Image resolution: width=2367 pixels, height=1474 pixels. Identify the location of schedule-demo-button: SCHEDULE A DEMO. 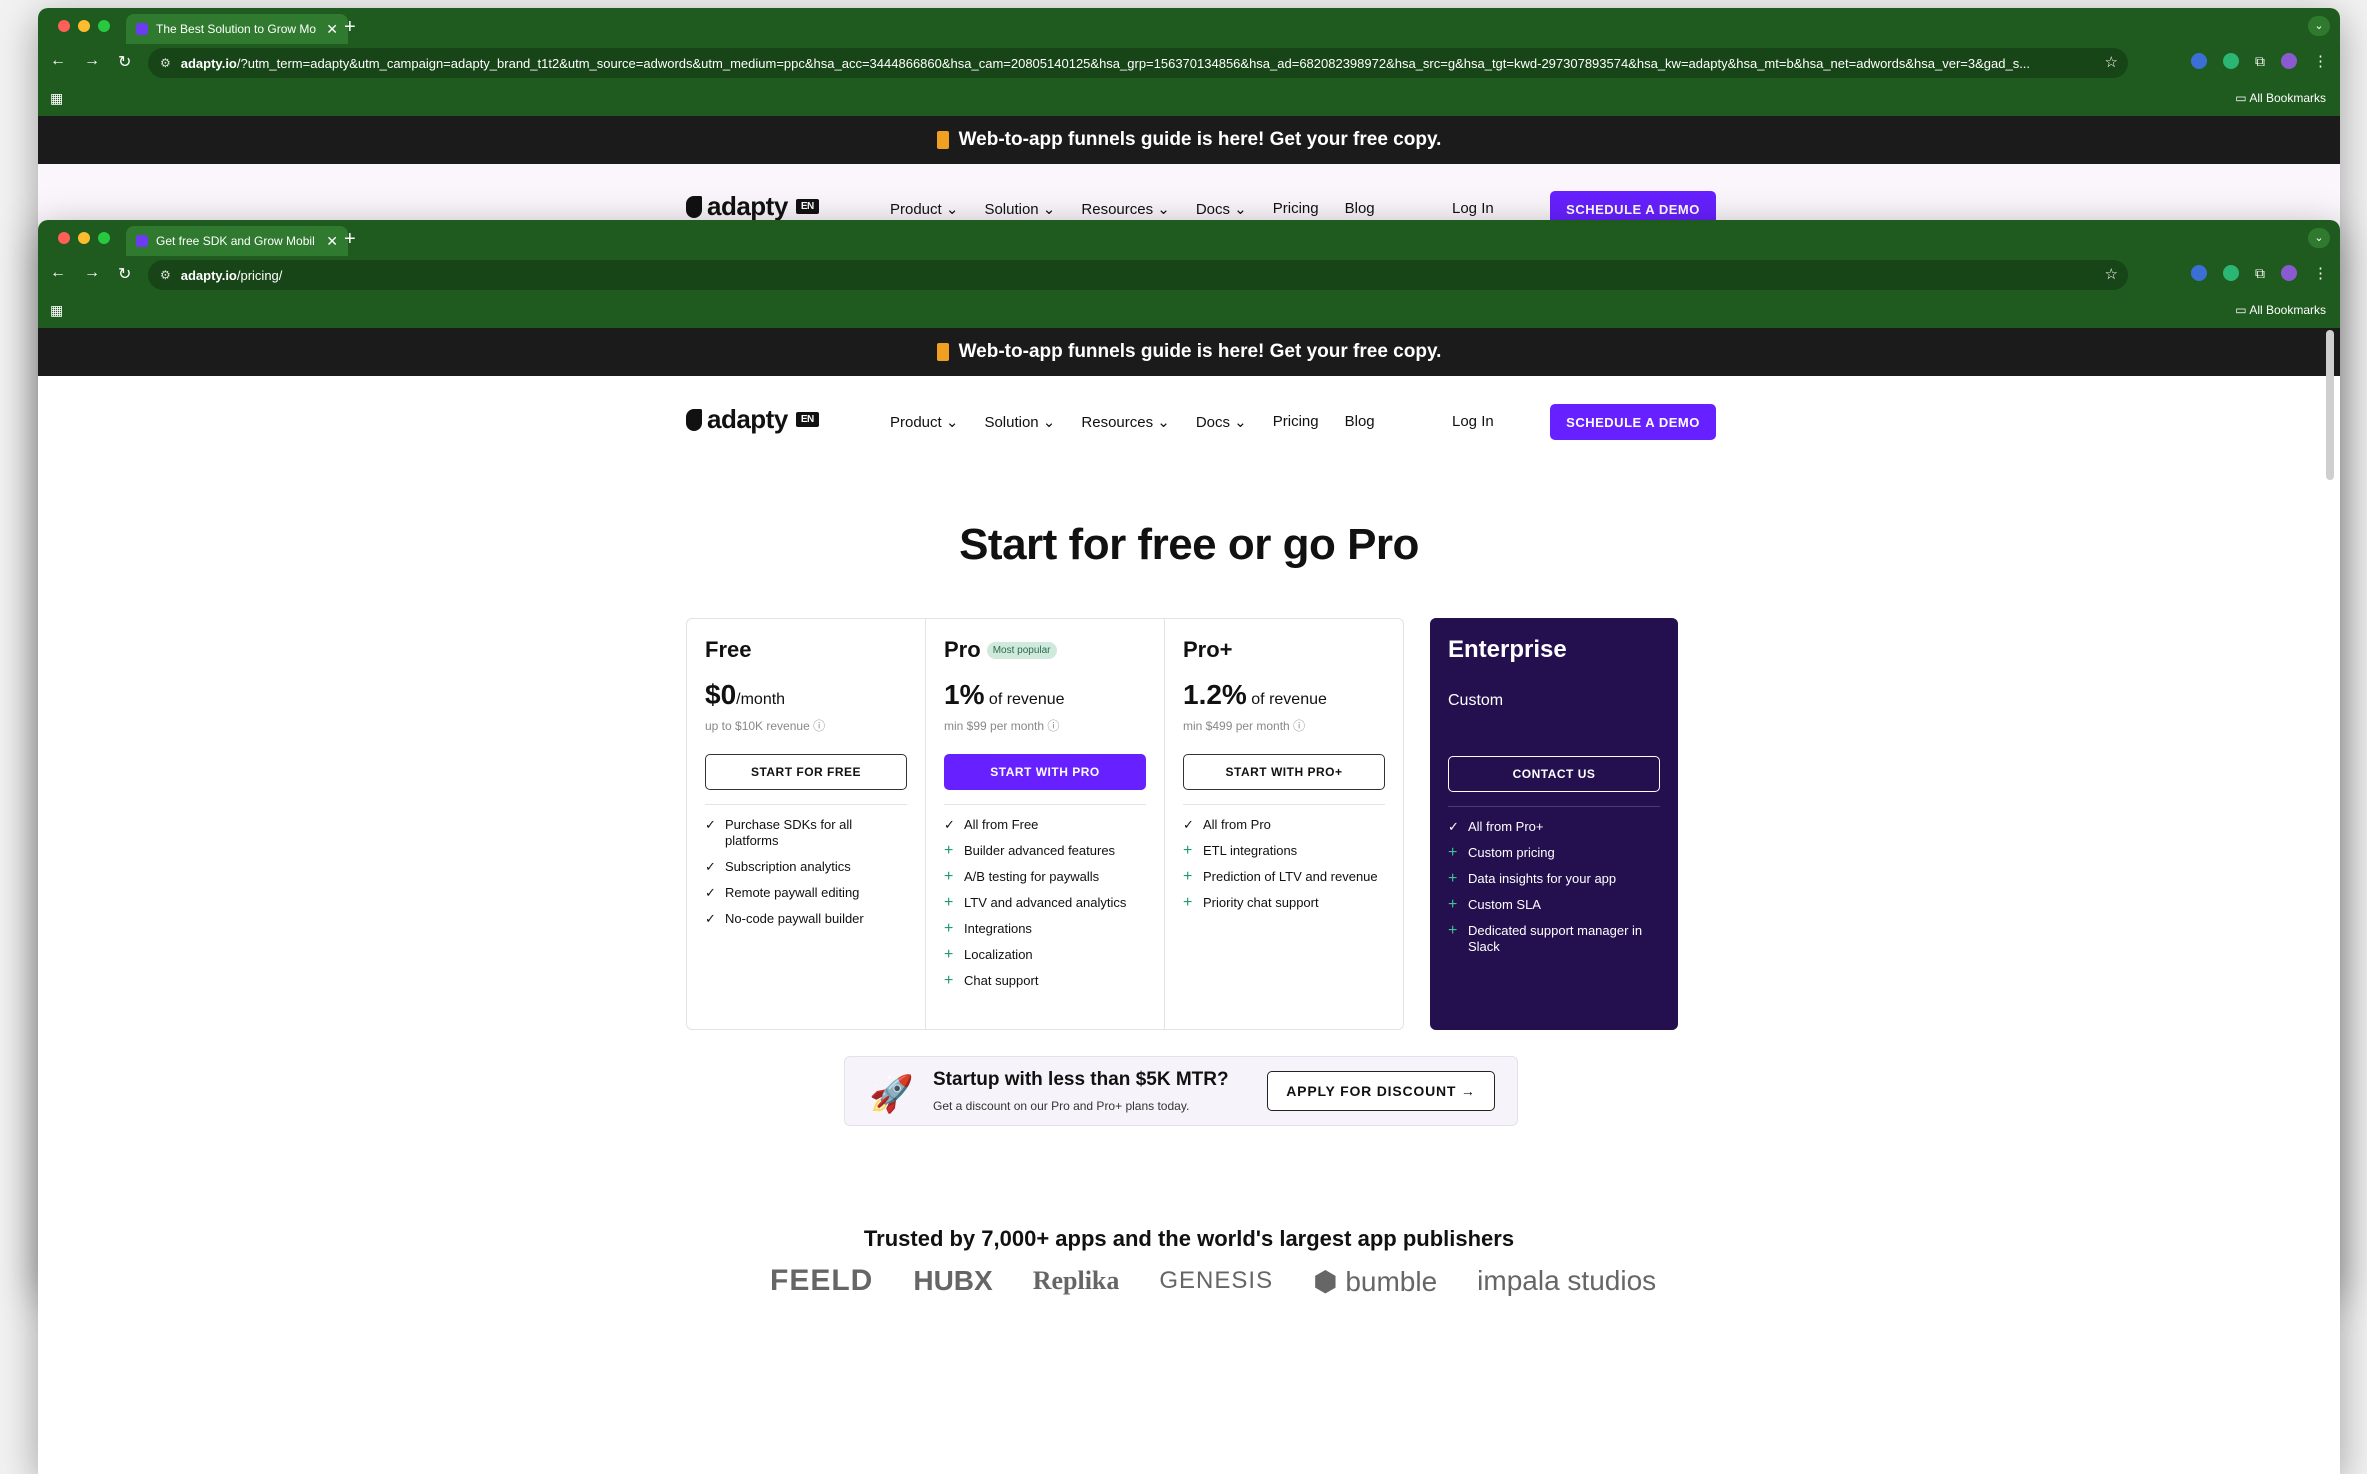
(1633, 422).